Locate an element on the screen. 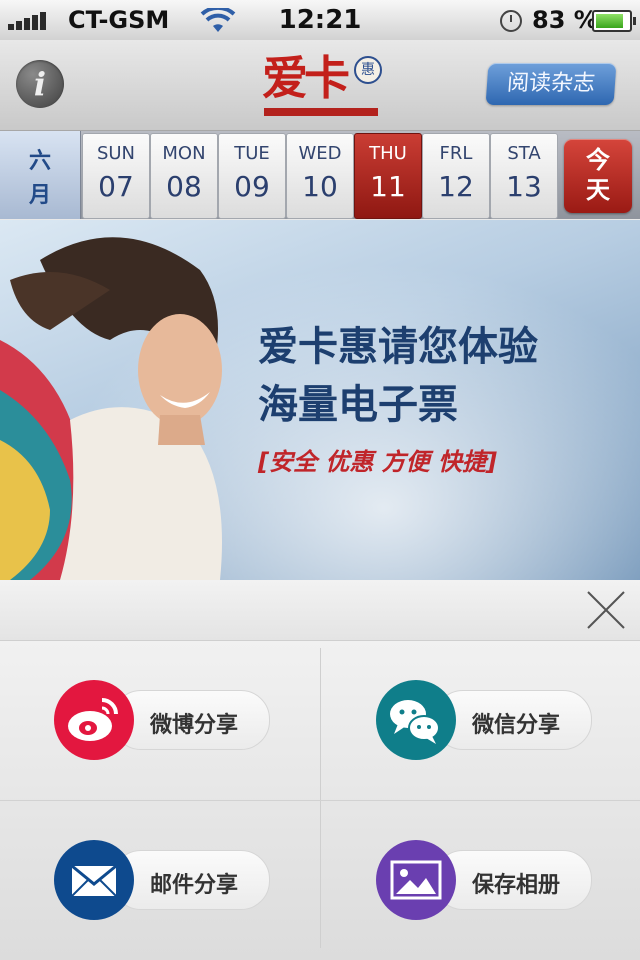 This screenshot has width=640, height=960. woman-photo is located at coordinates (111, 408).